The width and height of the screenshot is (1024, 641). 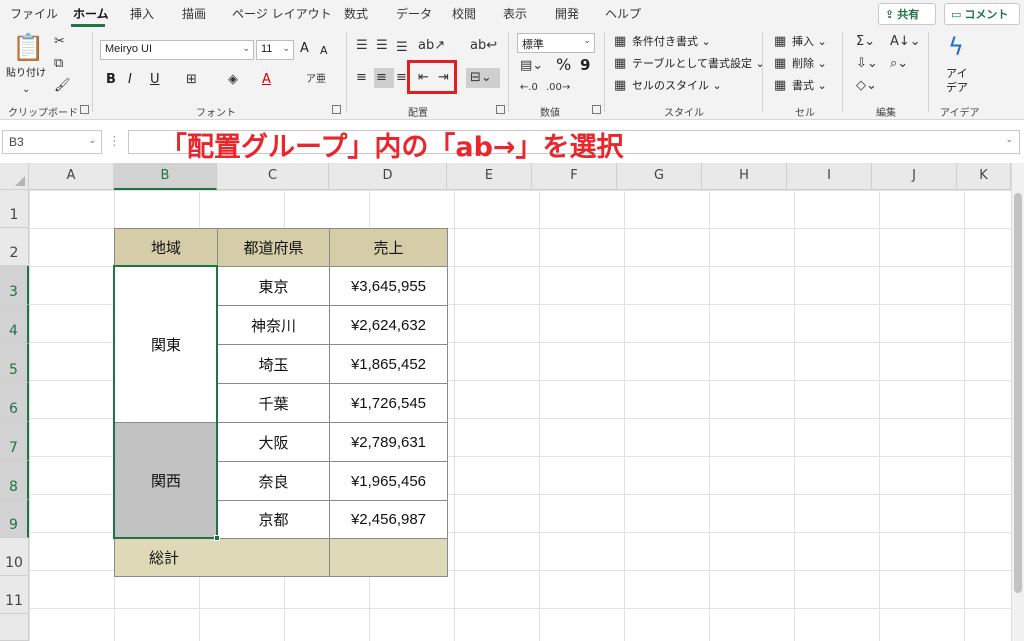 I want to click on column-header: A, so click(x=71, y=176).